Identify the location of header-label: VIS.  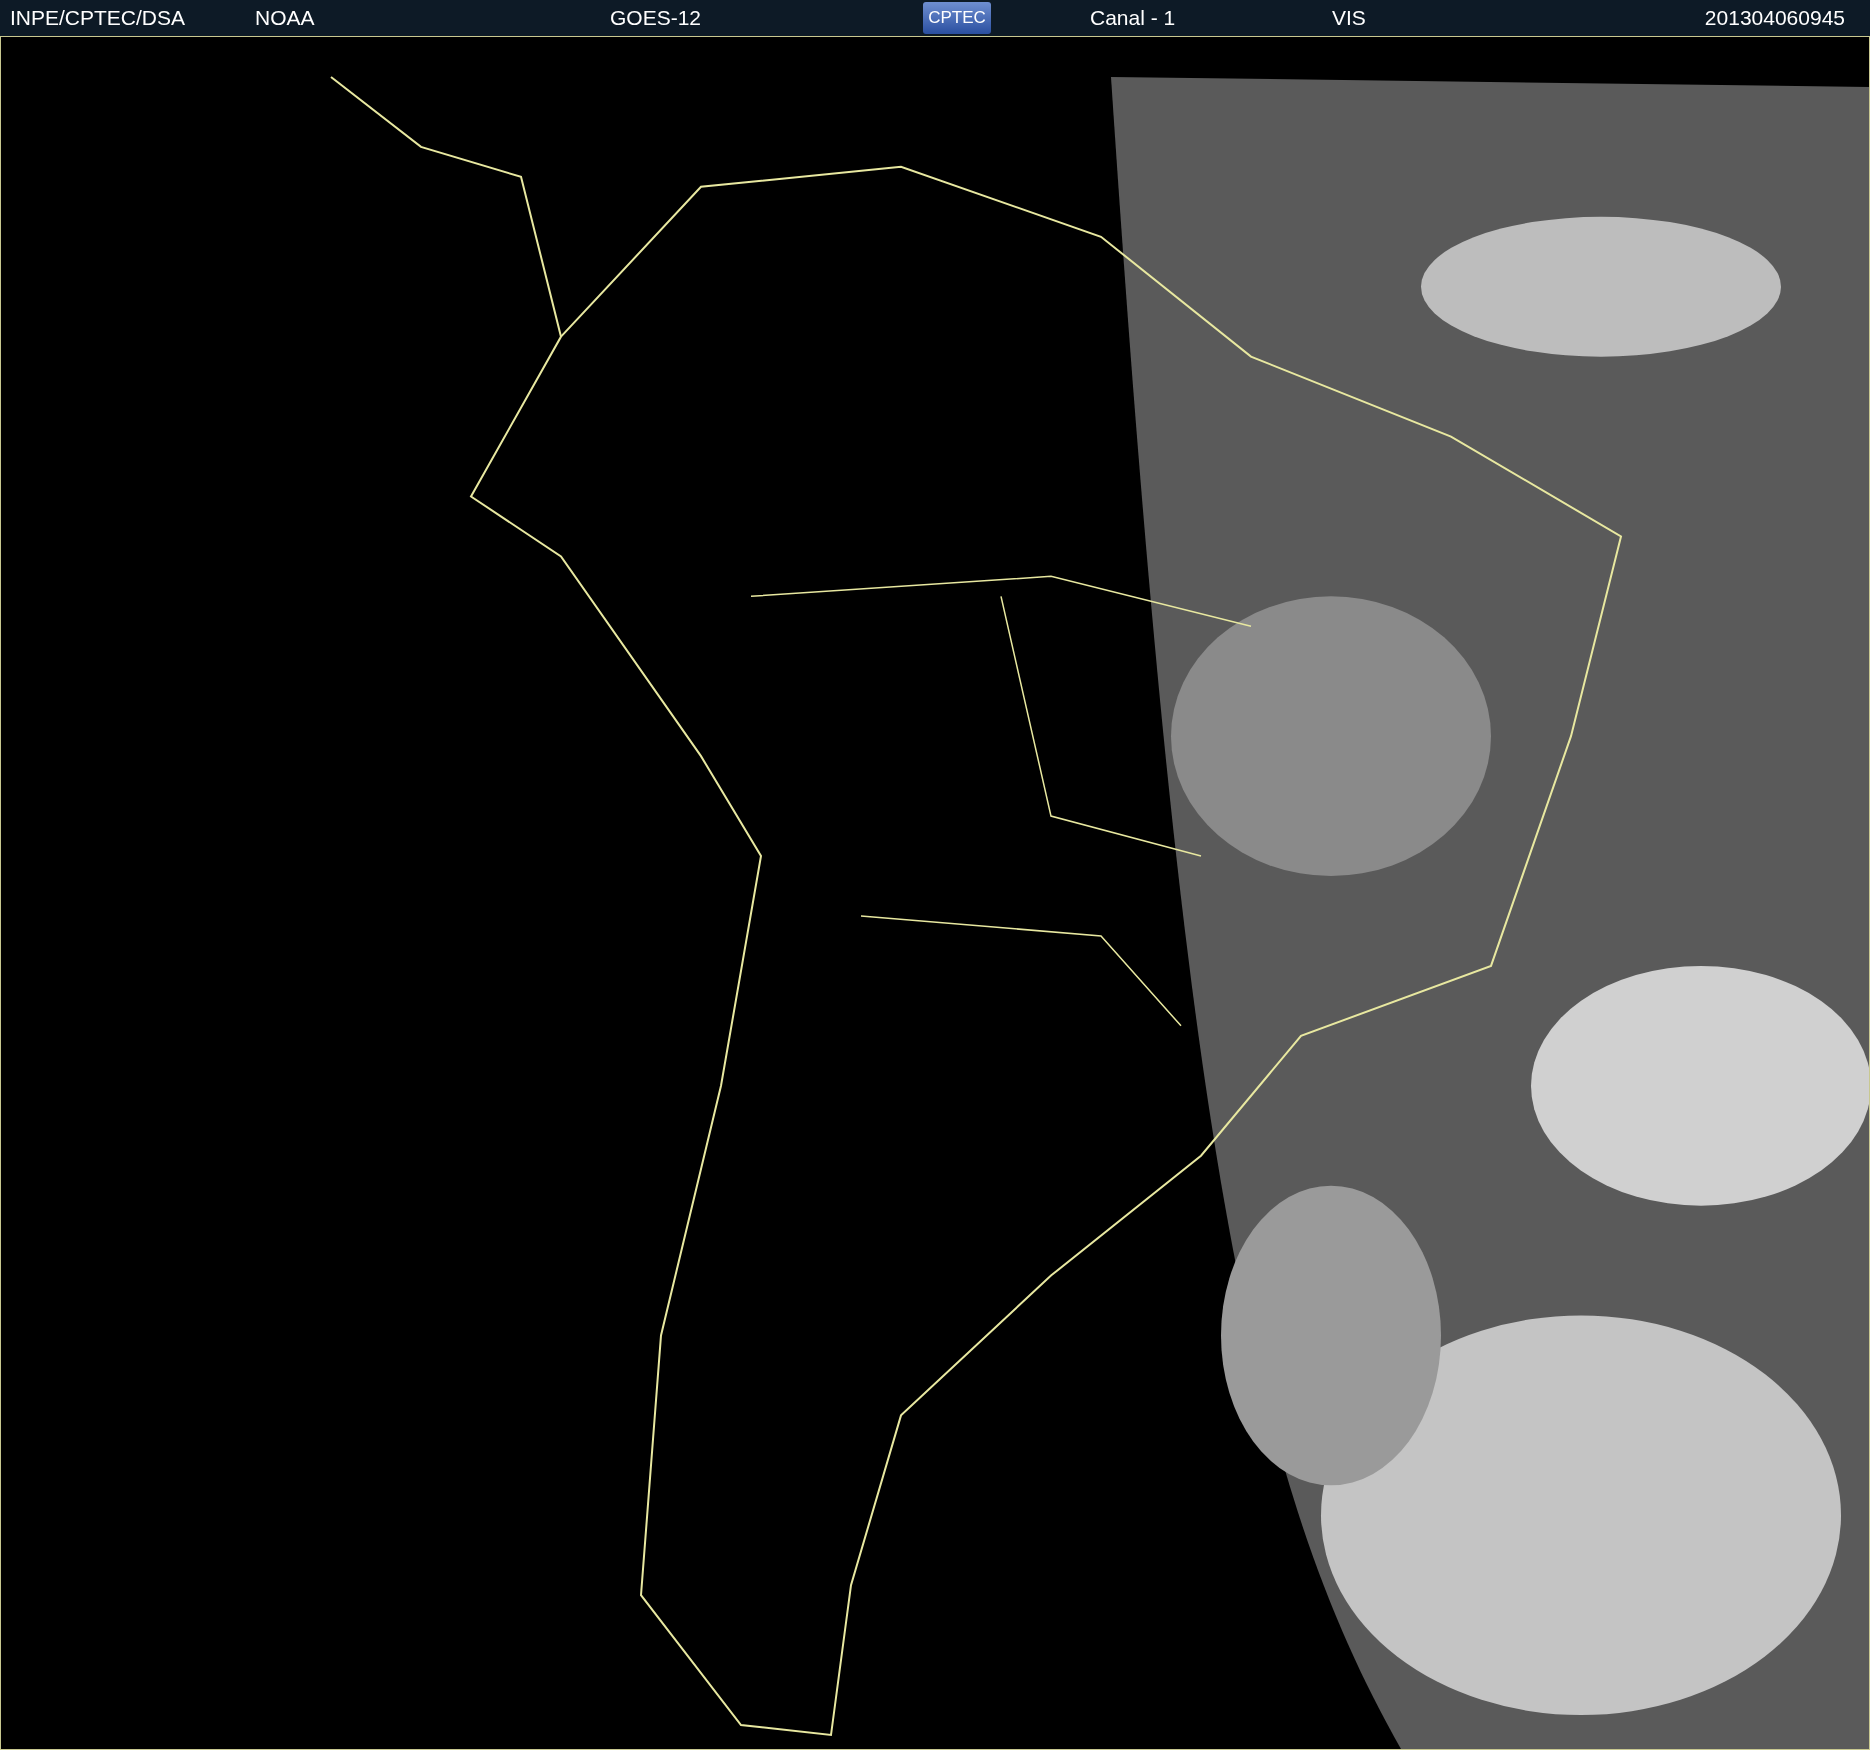
(1349, 18).